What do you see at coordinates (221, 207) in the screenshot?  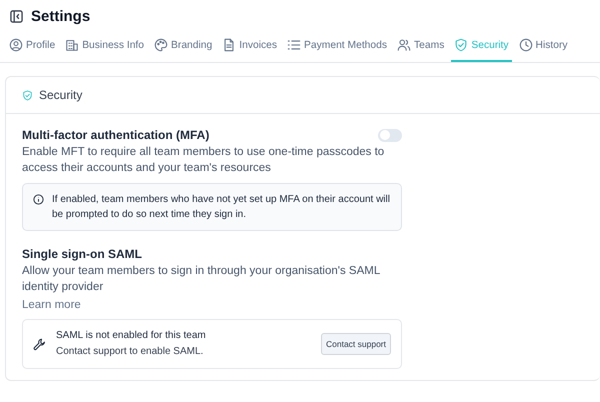 I see `notice-text: If enabled, team members who have not yet set up MFA on their account will be prompted to do so next time they sign in.` at bounding box center [221, 207].